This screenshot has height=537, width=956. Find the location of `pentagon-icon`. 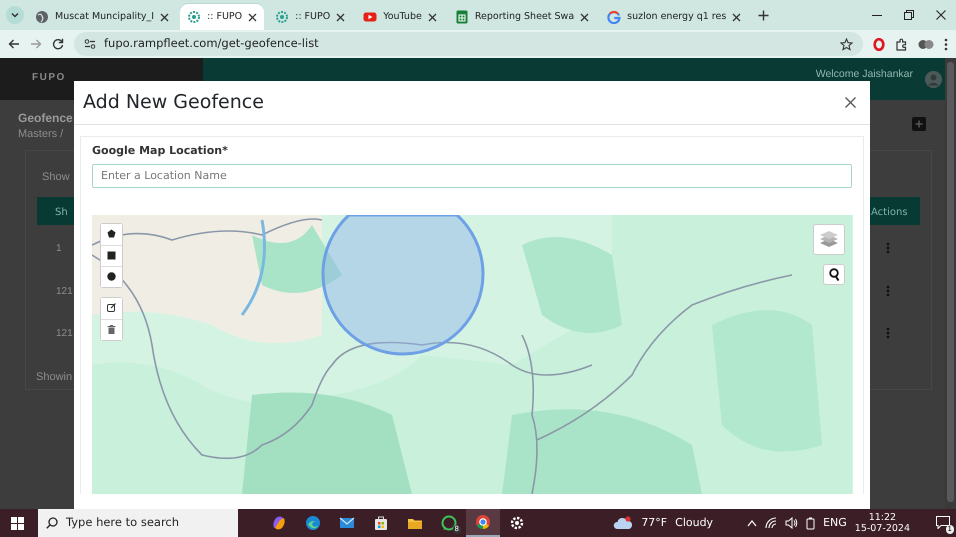

pentagon-icon is located at coordinates (111, 234).